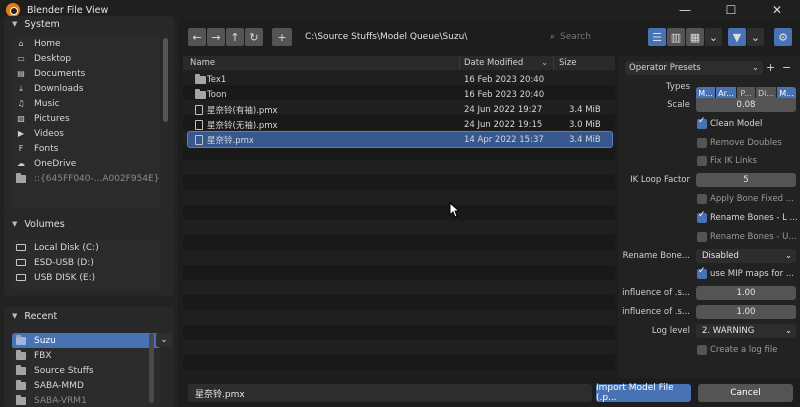 This screenshot has height=407, width=800. I want to click on volume-item-2: USB DISK (E:), so click(86, 277).